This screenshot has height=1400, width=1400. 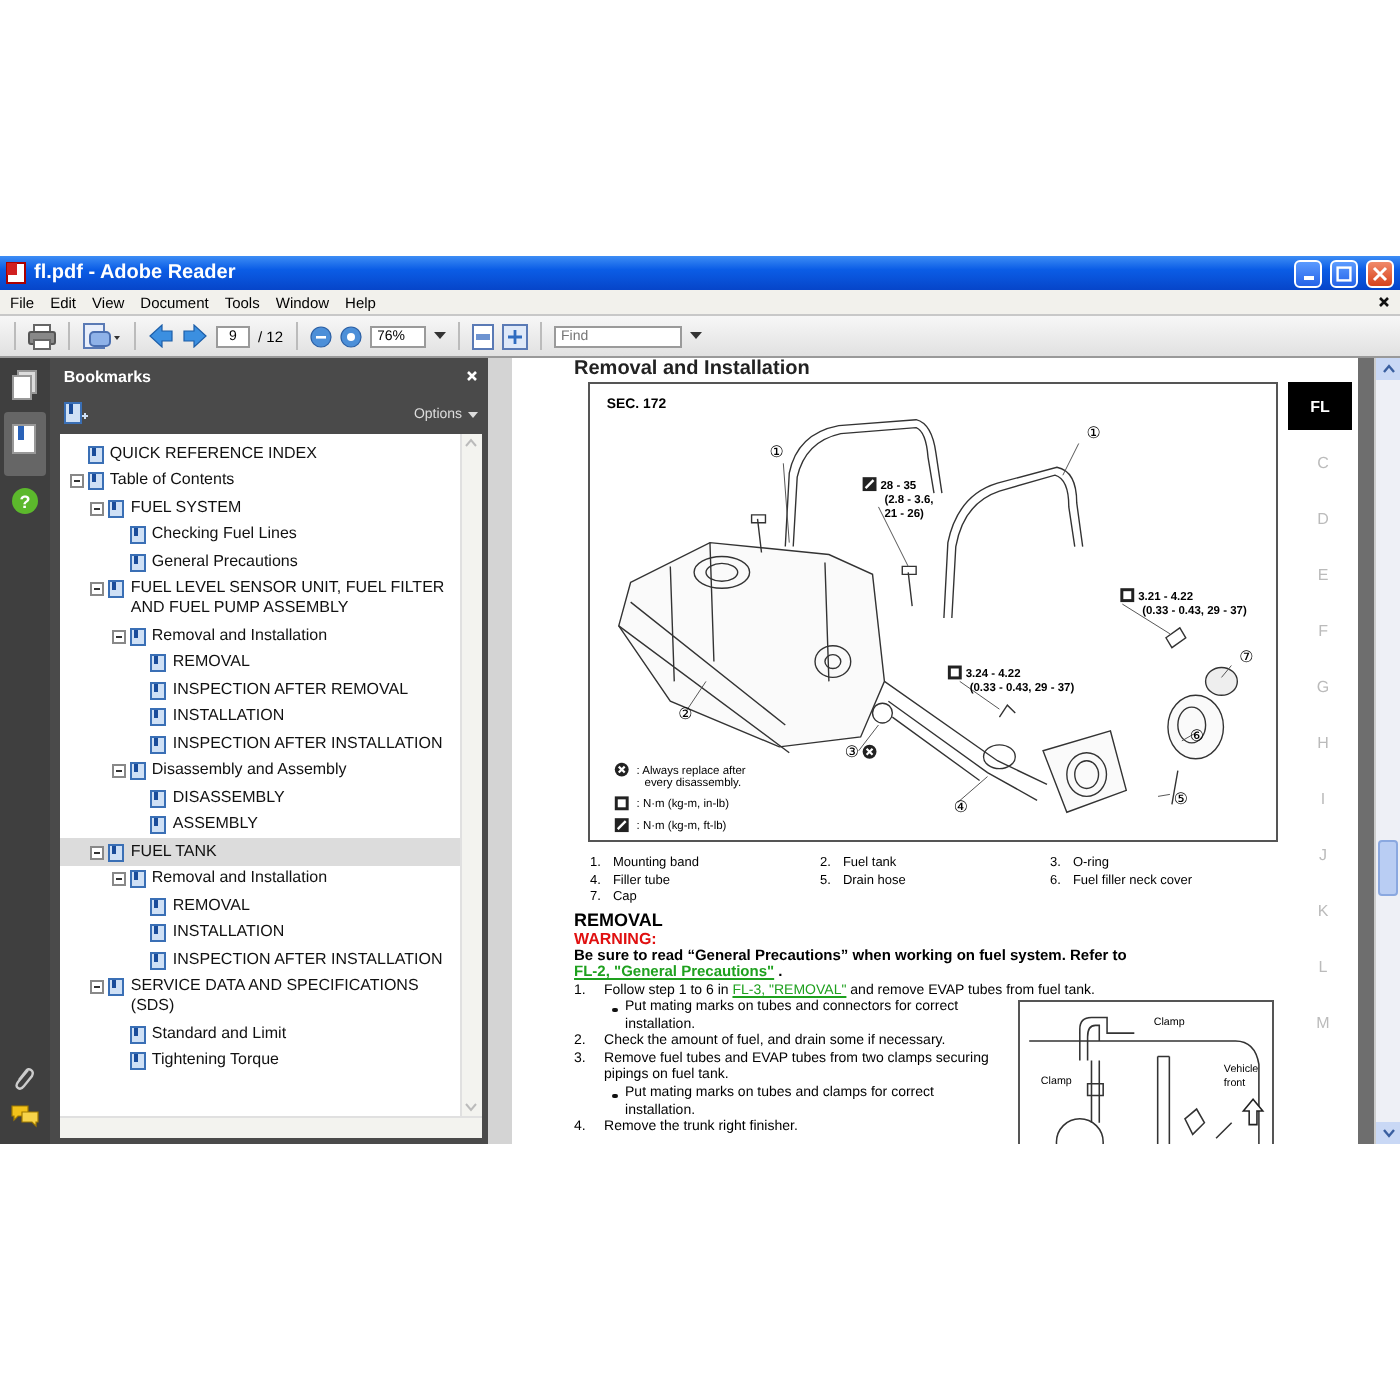 What do you see at coordinates (260, 1033) in the screenshot?
I see `bookmark-item: Standard and Limit` at bounding box center [260, 1033].